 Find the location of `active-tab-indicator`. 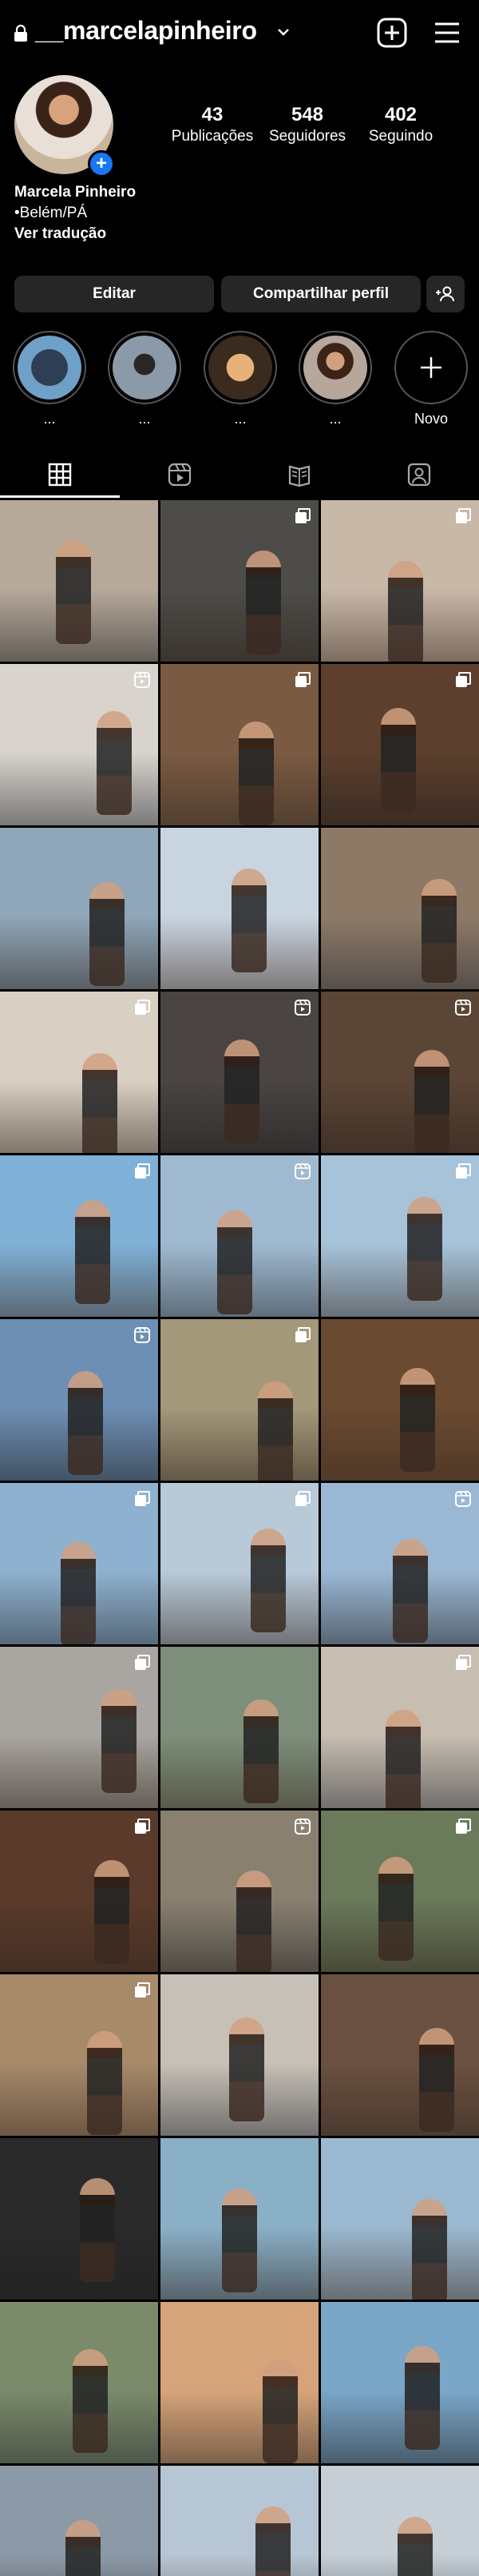

active-tab-indicator is located at coordinates (60, 496).